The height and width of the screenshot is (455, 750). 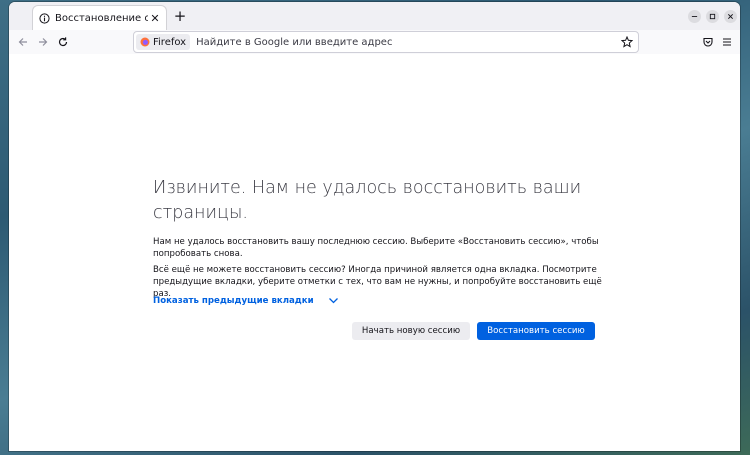 I want to click on info-icon, so click(x=44, y=18).